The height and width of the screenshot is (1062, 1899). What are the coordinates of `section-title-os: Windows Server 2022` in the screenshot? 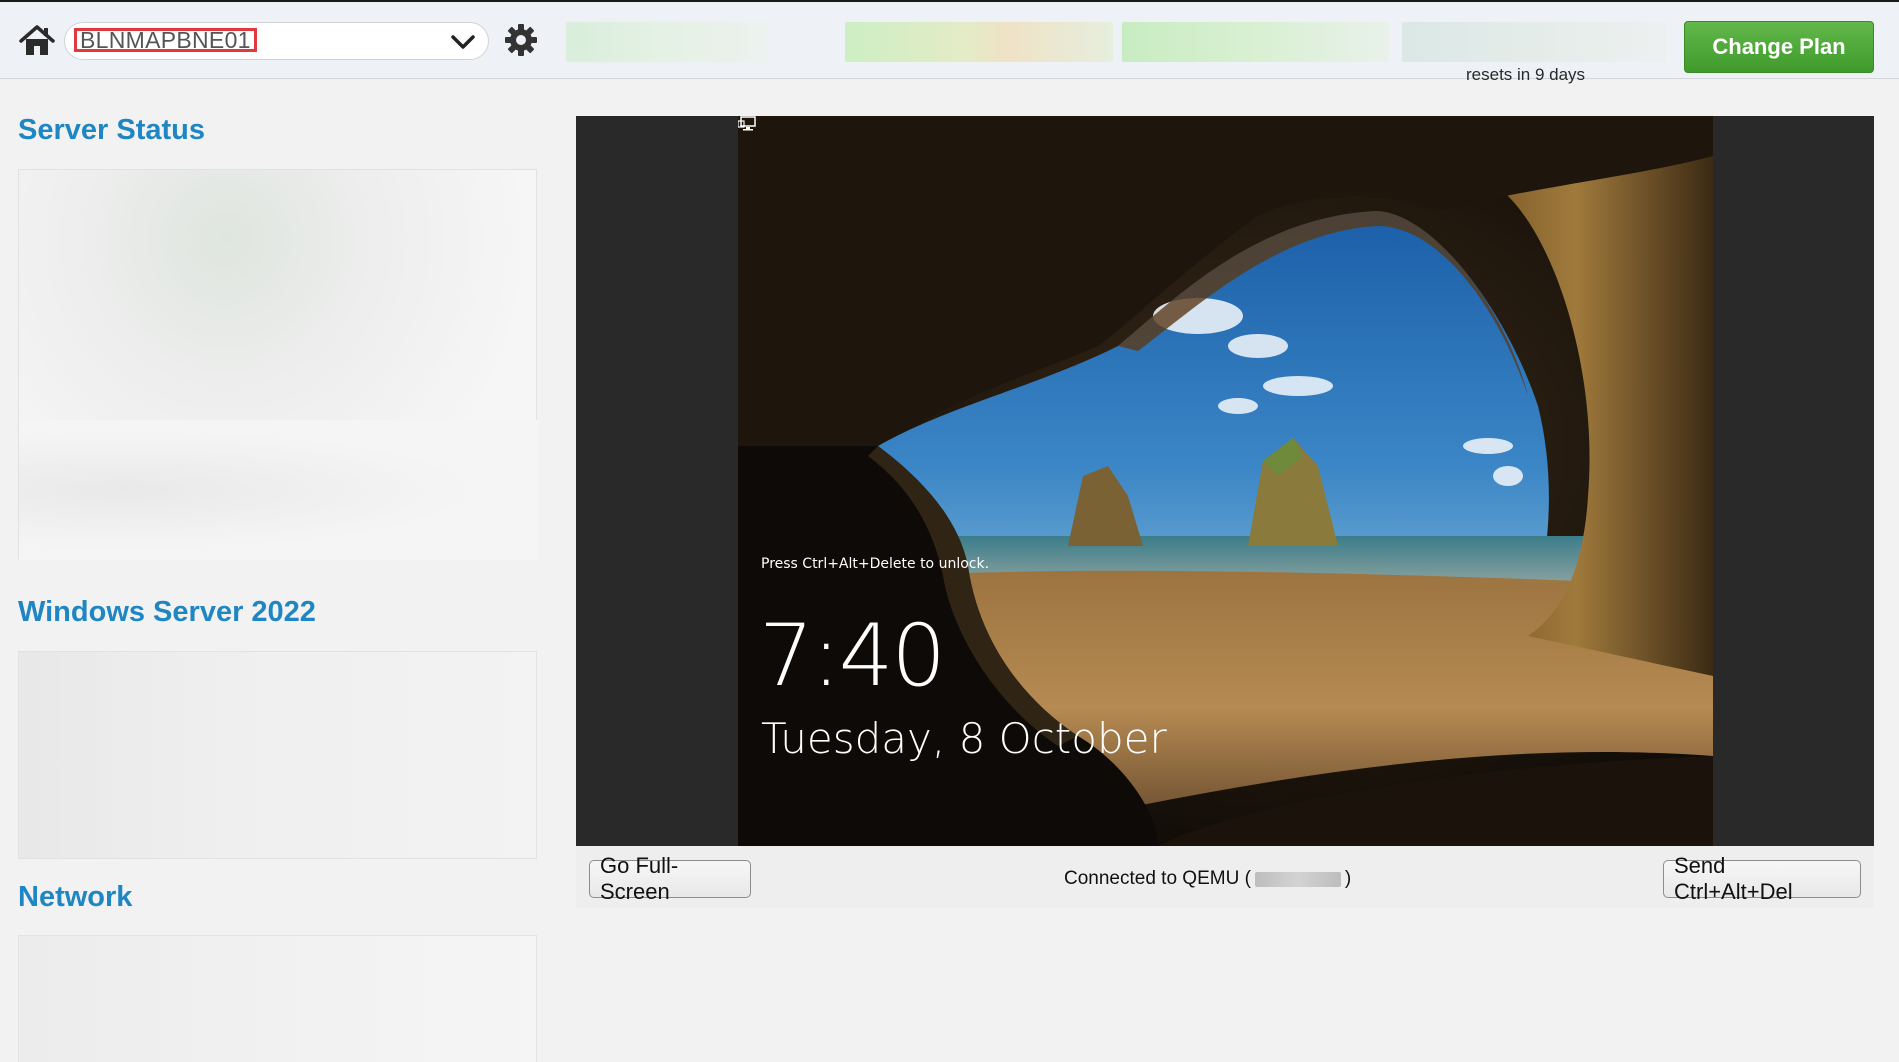 It's located at (167, 612).